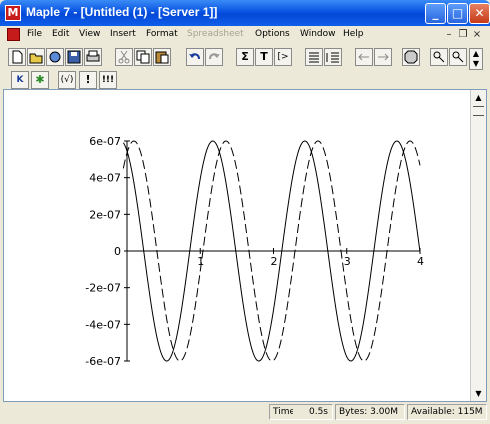 Image resolution: width=490 pixels, height=424 pixels. I want to click on menu-insert: Insert, so click(123, 34).